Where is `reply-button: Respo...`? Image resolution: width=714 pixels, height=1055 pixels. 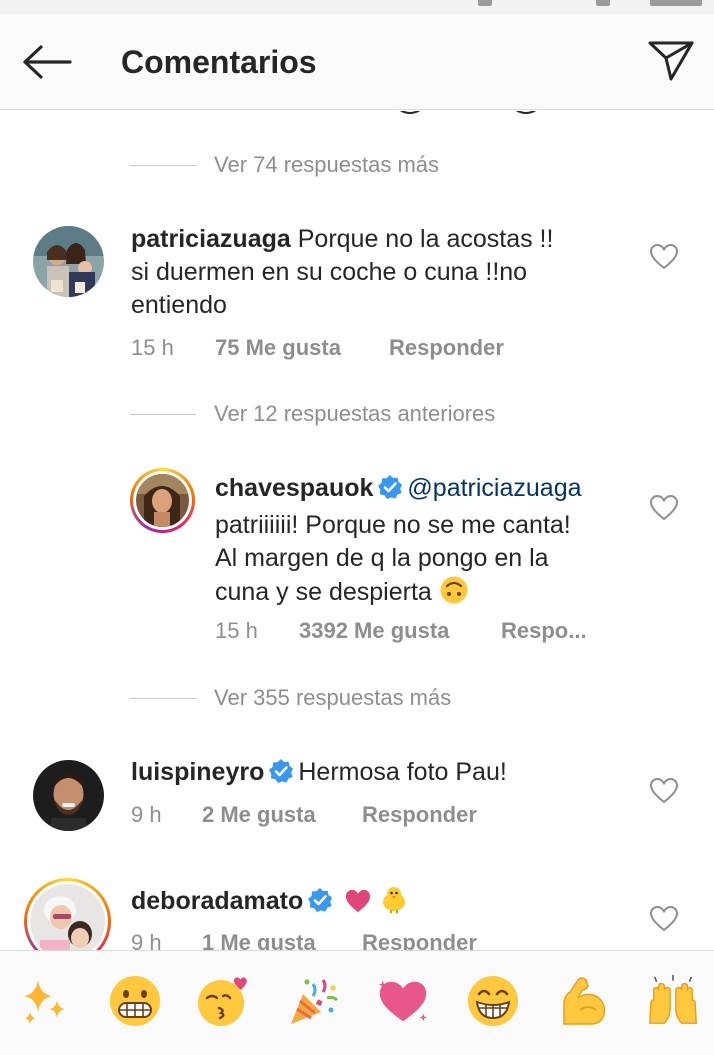 reply-button: Respo... is located at coordinates (544, 631).